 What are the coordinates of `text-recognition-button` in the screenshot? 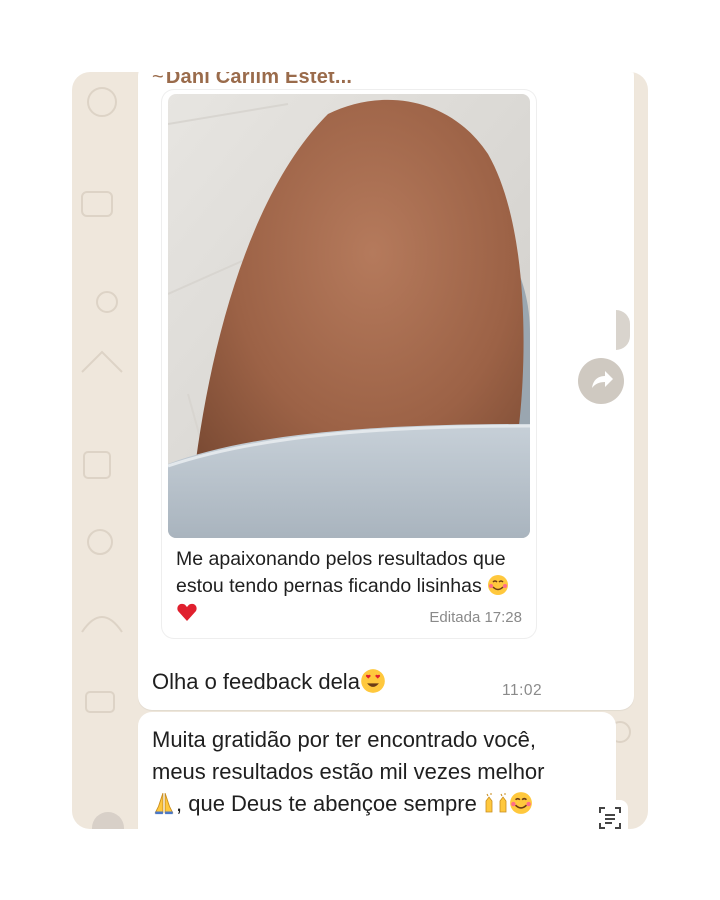 It's located at (610, 814).